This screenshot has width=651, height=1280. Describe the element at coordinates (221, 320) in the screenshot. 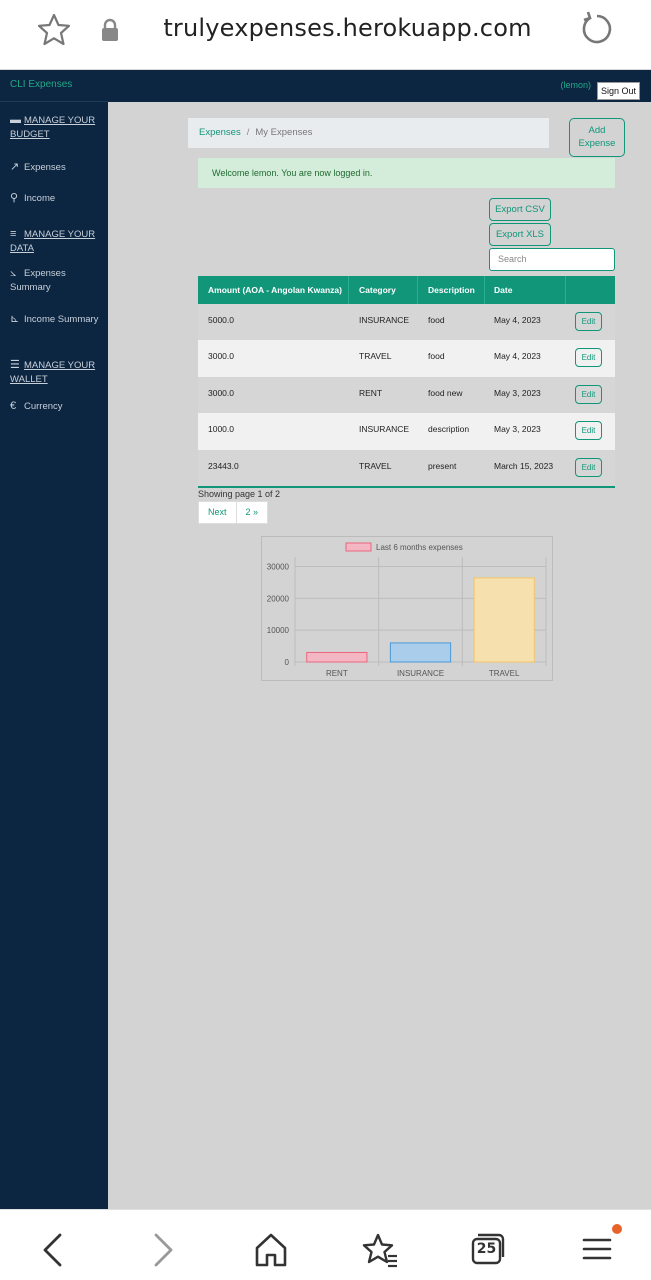

I see `cell-amount: 5000.0` at that location.